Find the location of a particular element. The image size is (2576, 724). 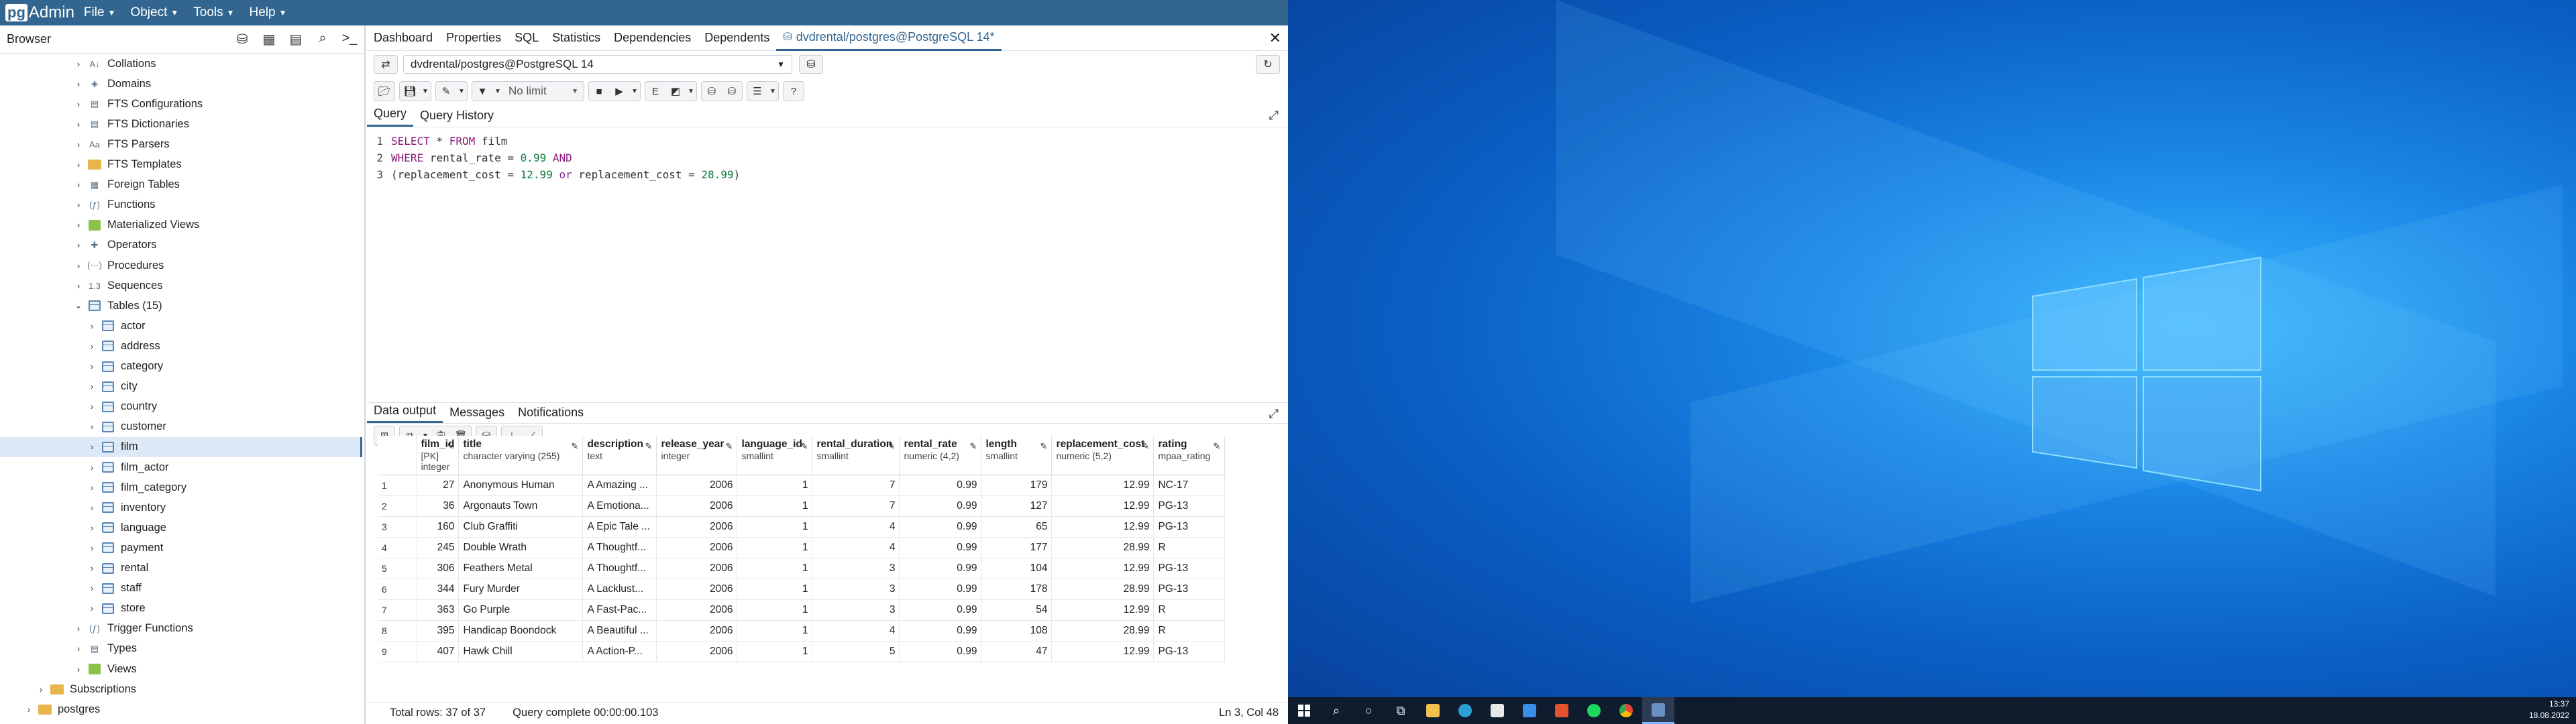

tree-item: › ▦ Foreign Tables is located at coordinates (181, 185).